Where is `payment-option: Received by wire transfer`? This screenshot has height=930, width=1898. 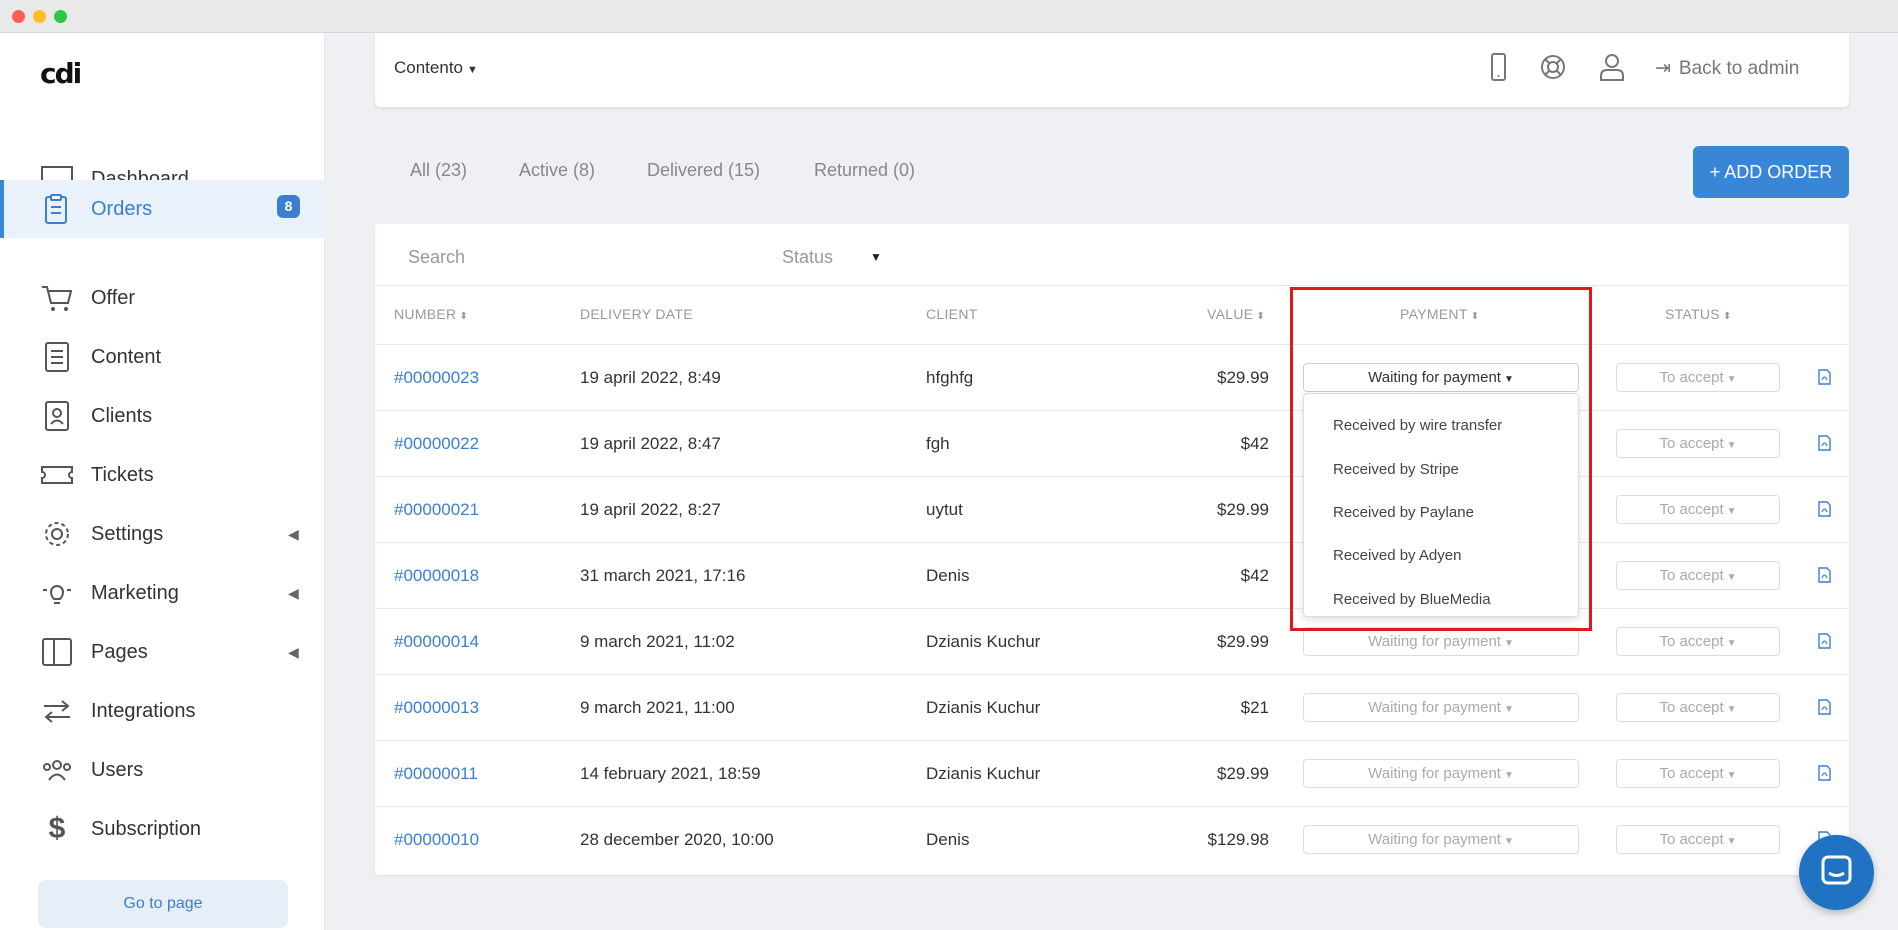
payment-option: Received by wire transfer is located at coordinates (1417, 425).